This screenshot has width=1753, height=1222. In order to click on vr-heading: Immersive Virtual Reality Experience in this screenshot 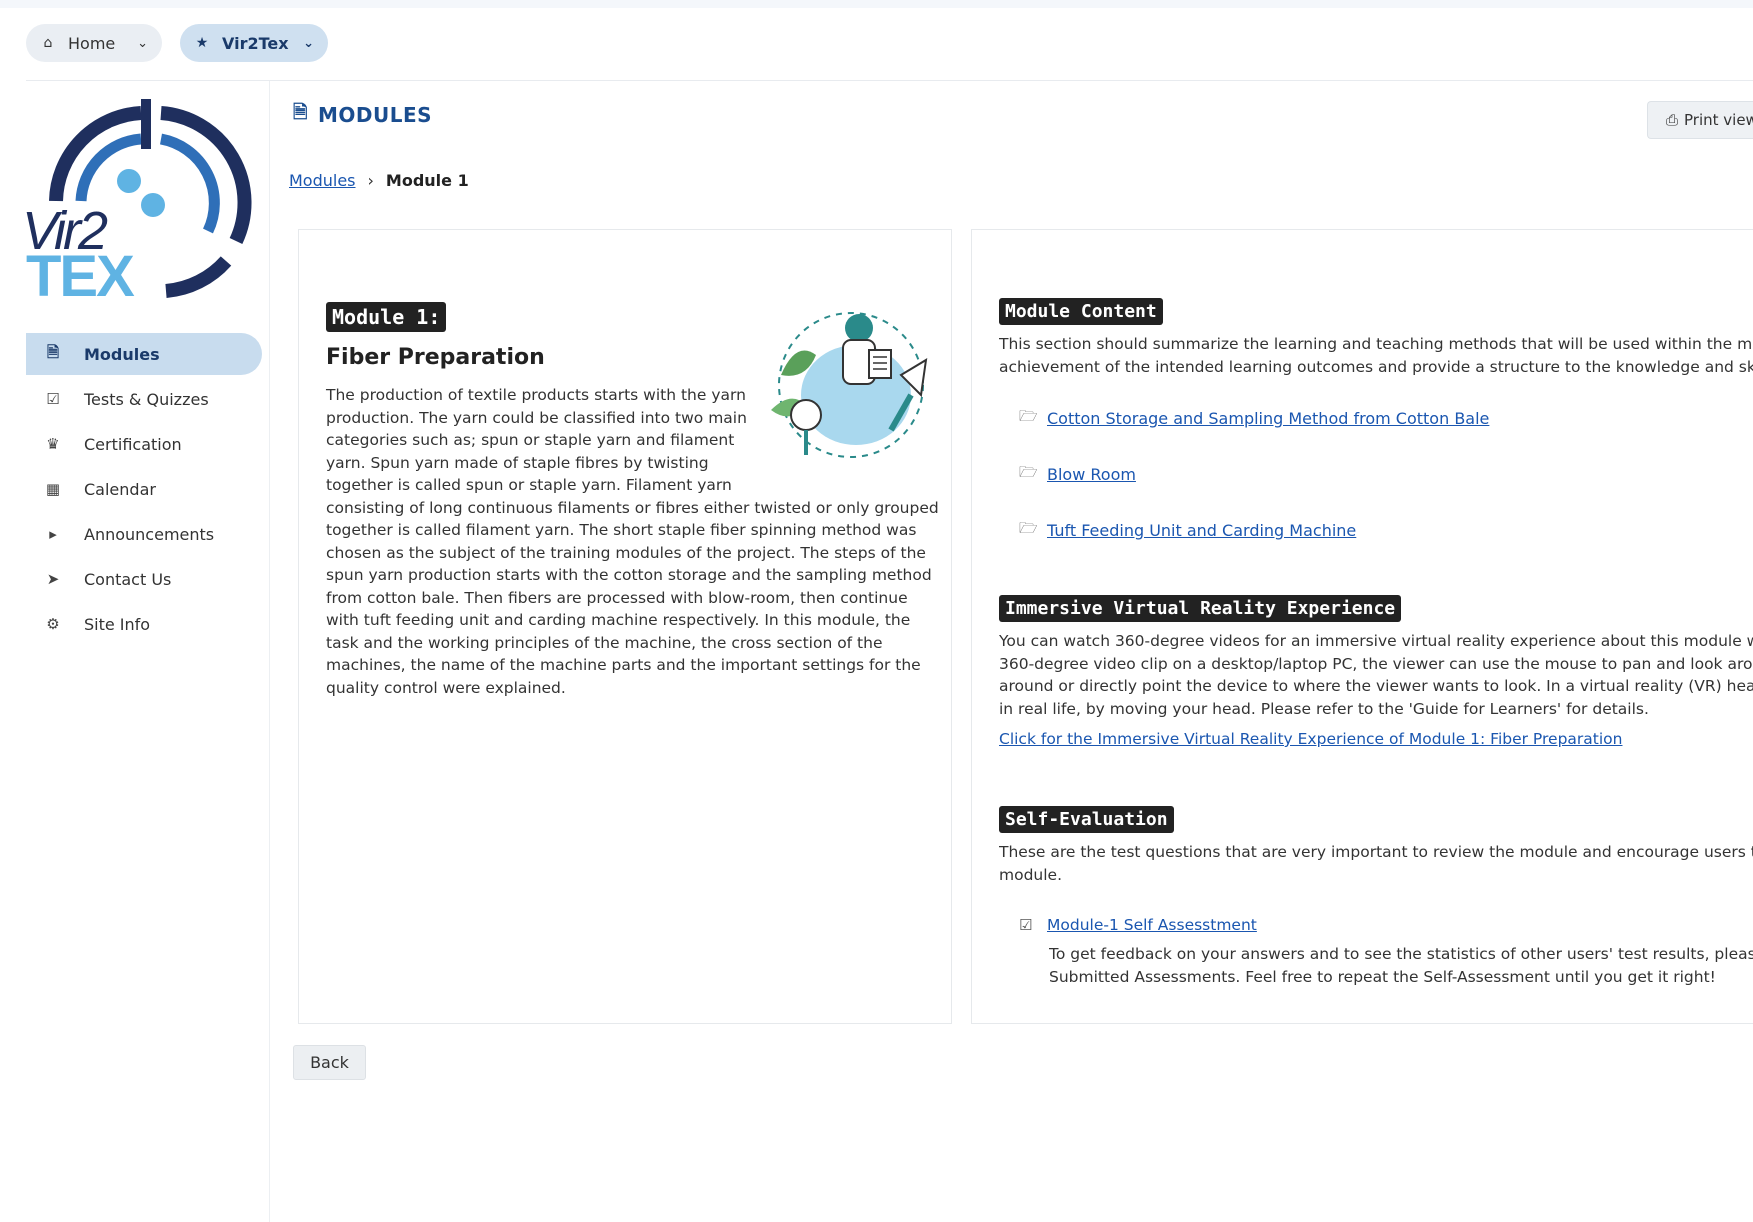, I will do `click(1200, 608)`.